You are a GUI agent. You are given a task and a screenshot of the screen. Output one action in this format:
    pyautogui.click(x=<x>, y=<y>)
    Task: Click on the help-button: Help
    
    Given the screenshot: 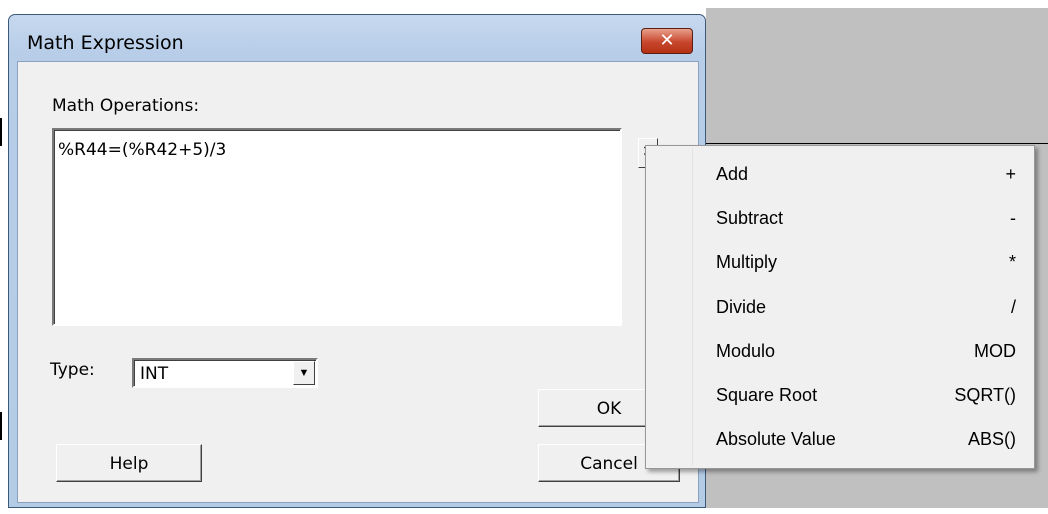 What is the action you would take?
    pyautogui.click(x=129, y=463)
    